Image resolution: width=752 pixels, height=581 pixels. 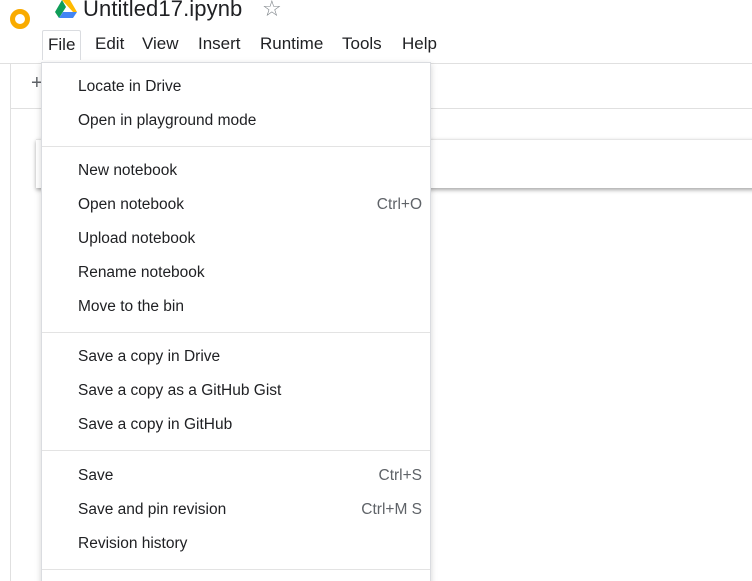 What do you see at coordinates (272, 11) in the screenshot?
I see `star-outline-icon: ☆` at bounding box center [272, 11].